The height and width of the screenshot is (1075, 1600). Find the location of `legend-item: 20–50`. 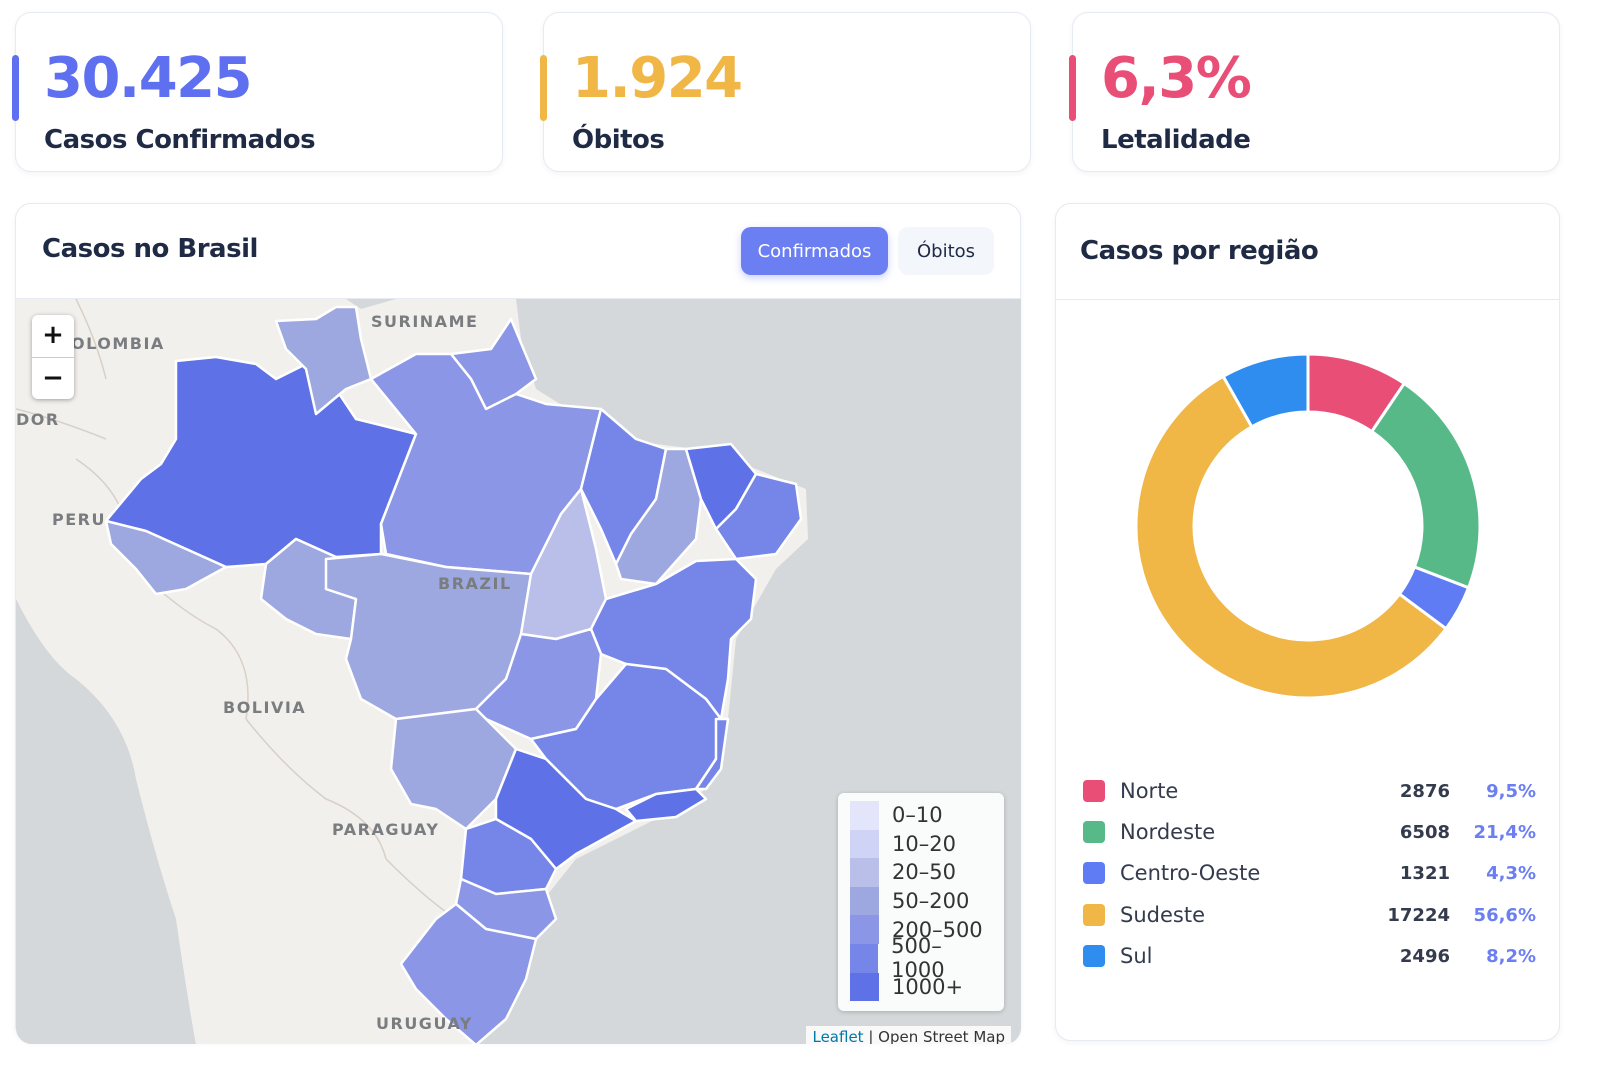

legend-item: 20–50 is located at coordinates (921, 872).